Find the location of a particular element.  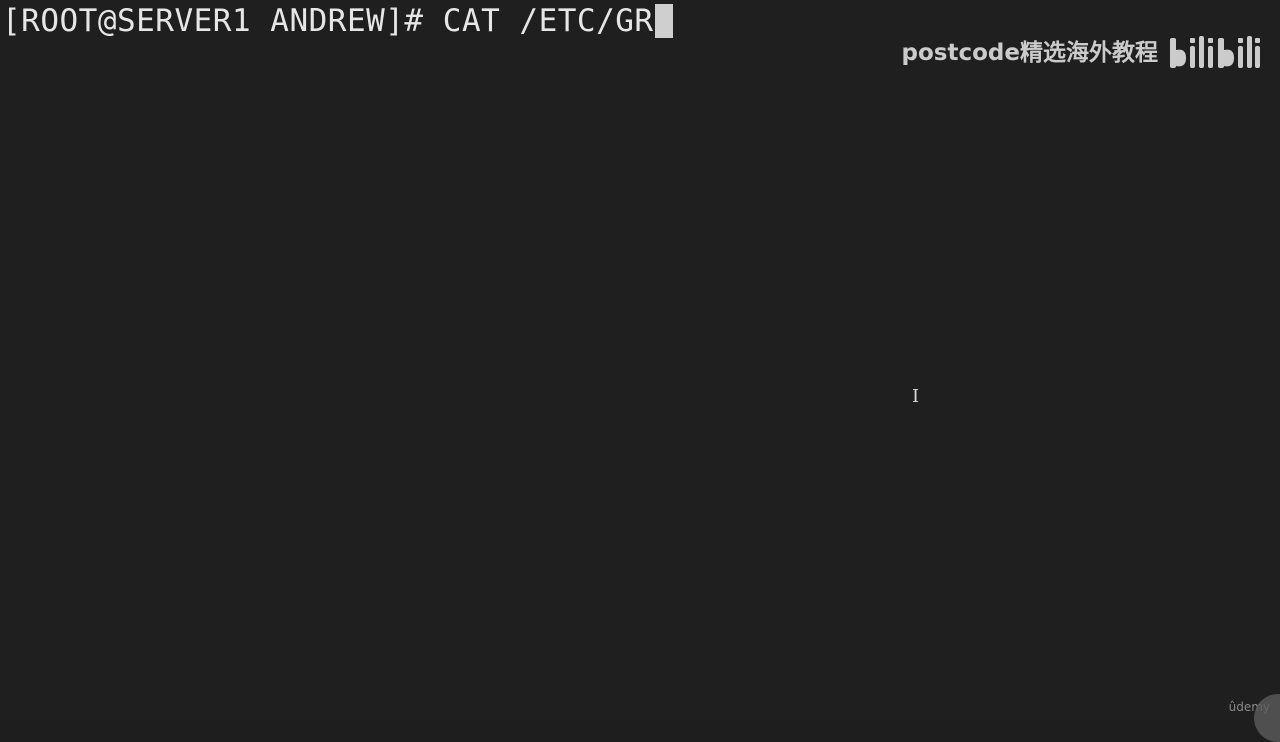

typed-command: CAT /ETC/GR is located at coordinates (548, 21).